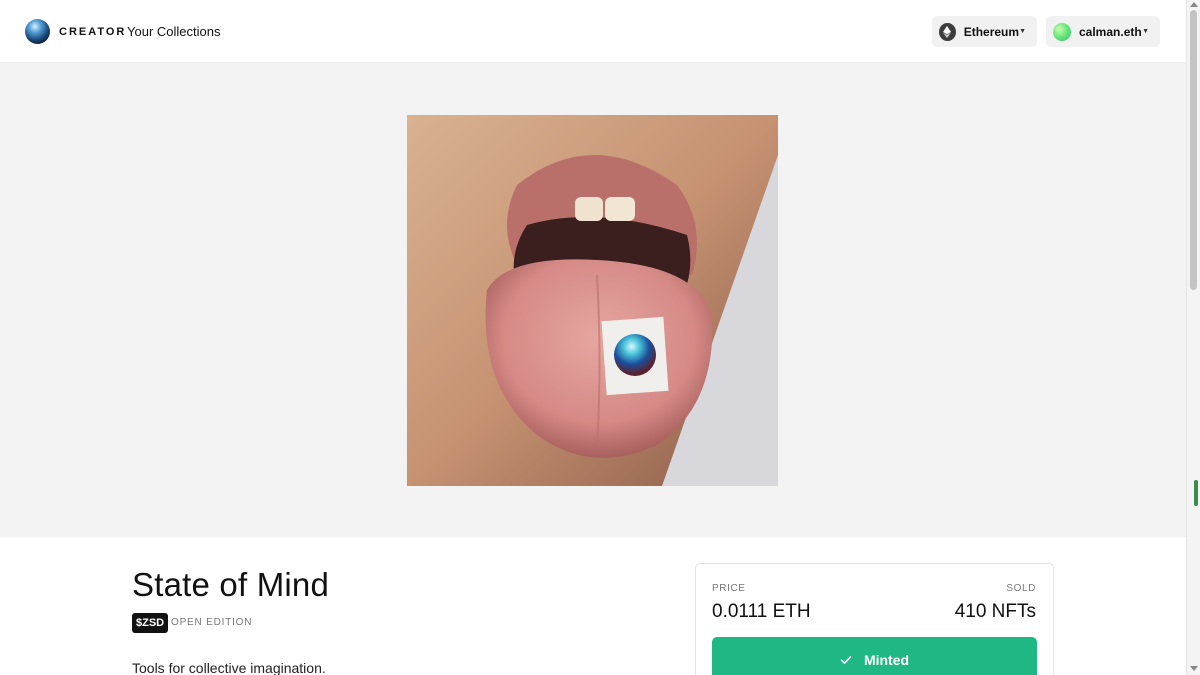 The image size is (1200, 675). I want to click on account-menu: calman.eth ▼, so click(1103, 31).